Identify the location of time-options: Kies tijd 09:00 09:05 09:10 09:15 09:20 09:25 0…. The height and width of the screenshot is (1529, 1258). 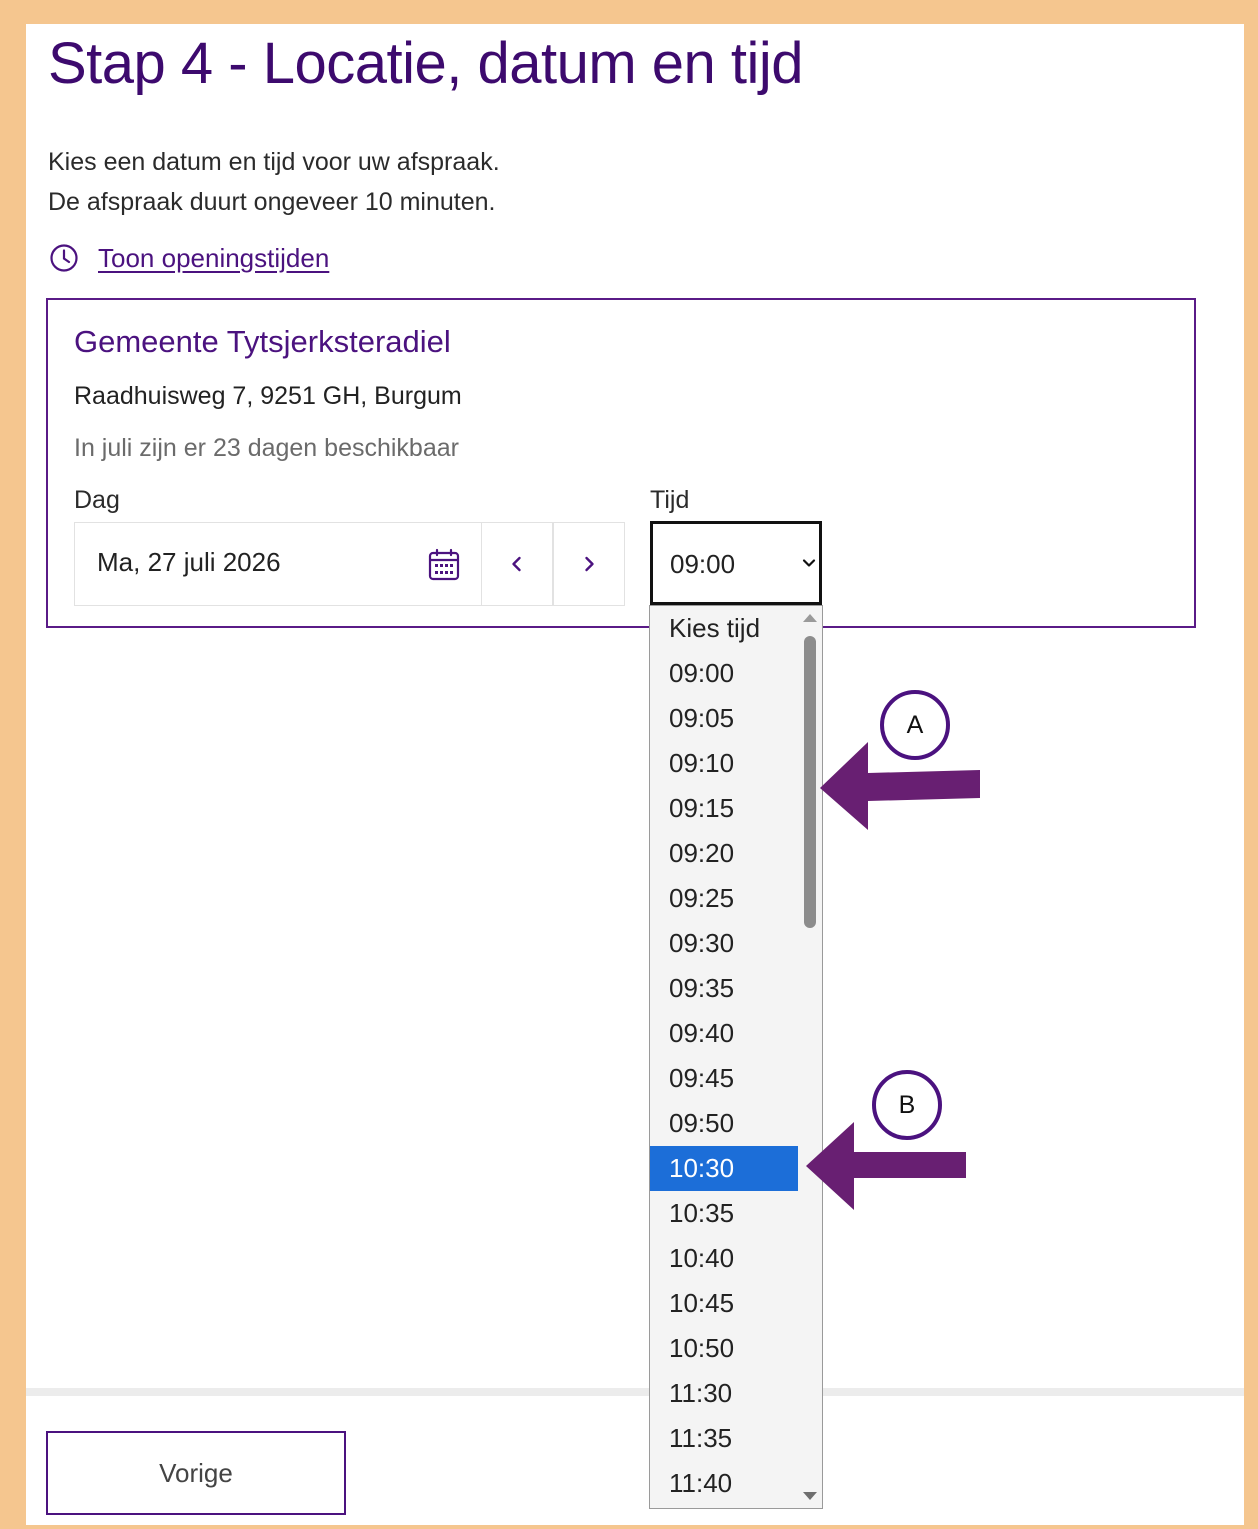
(724, 1056).